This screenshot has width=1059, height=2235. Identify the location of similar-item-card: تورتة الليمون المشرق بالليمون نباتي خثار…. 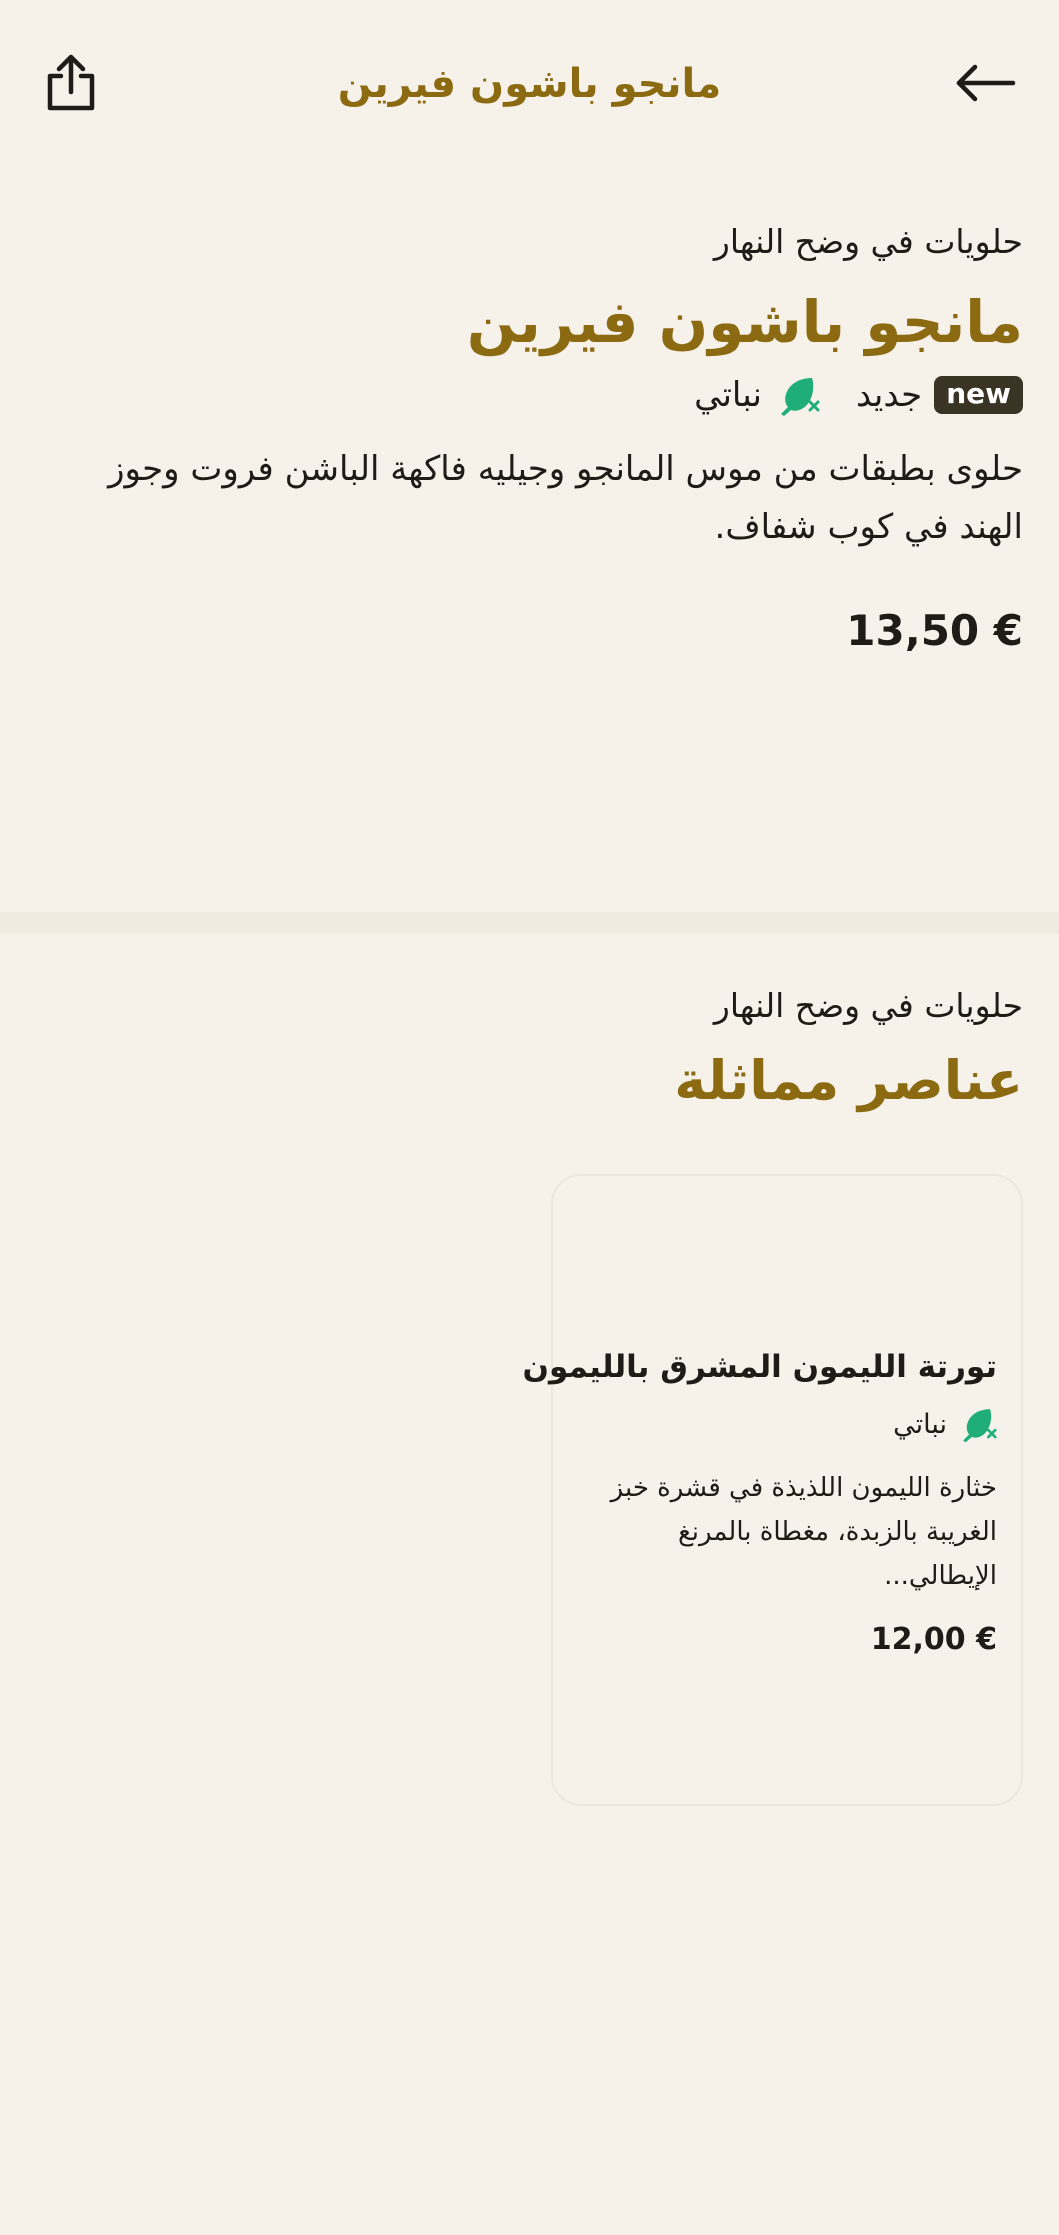
(772, 1490).